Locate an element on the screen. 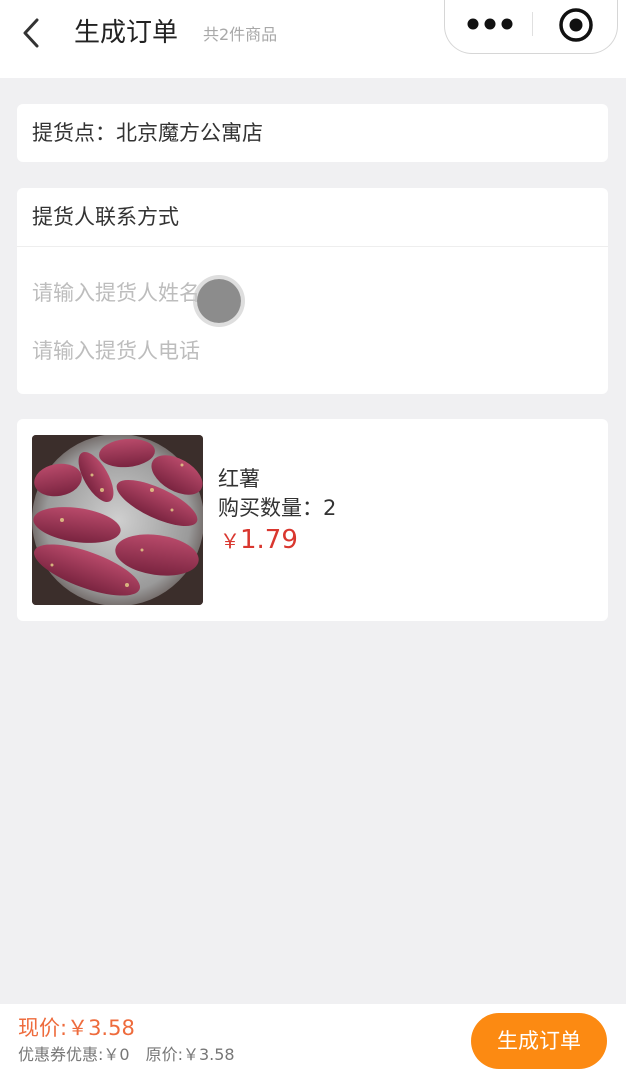  mini-program-capsule is located at coordinates (531, 27).